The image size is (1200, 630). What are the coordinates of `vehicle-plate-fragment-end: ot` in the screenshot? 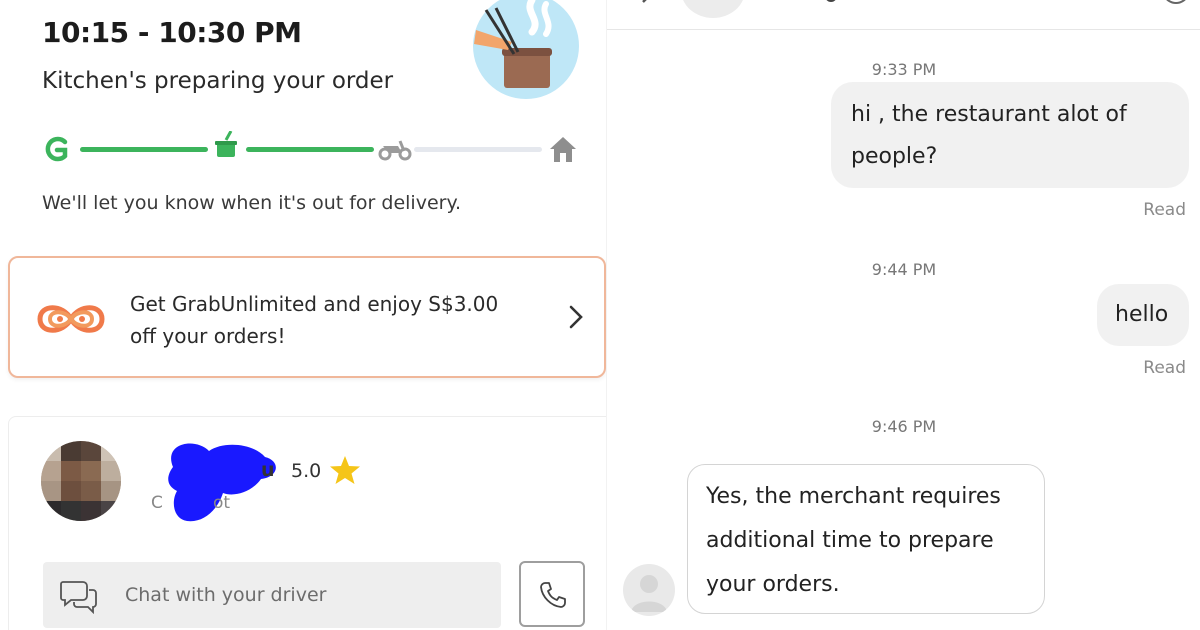 It's located at (222, 503).